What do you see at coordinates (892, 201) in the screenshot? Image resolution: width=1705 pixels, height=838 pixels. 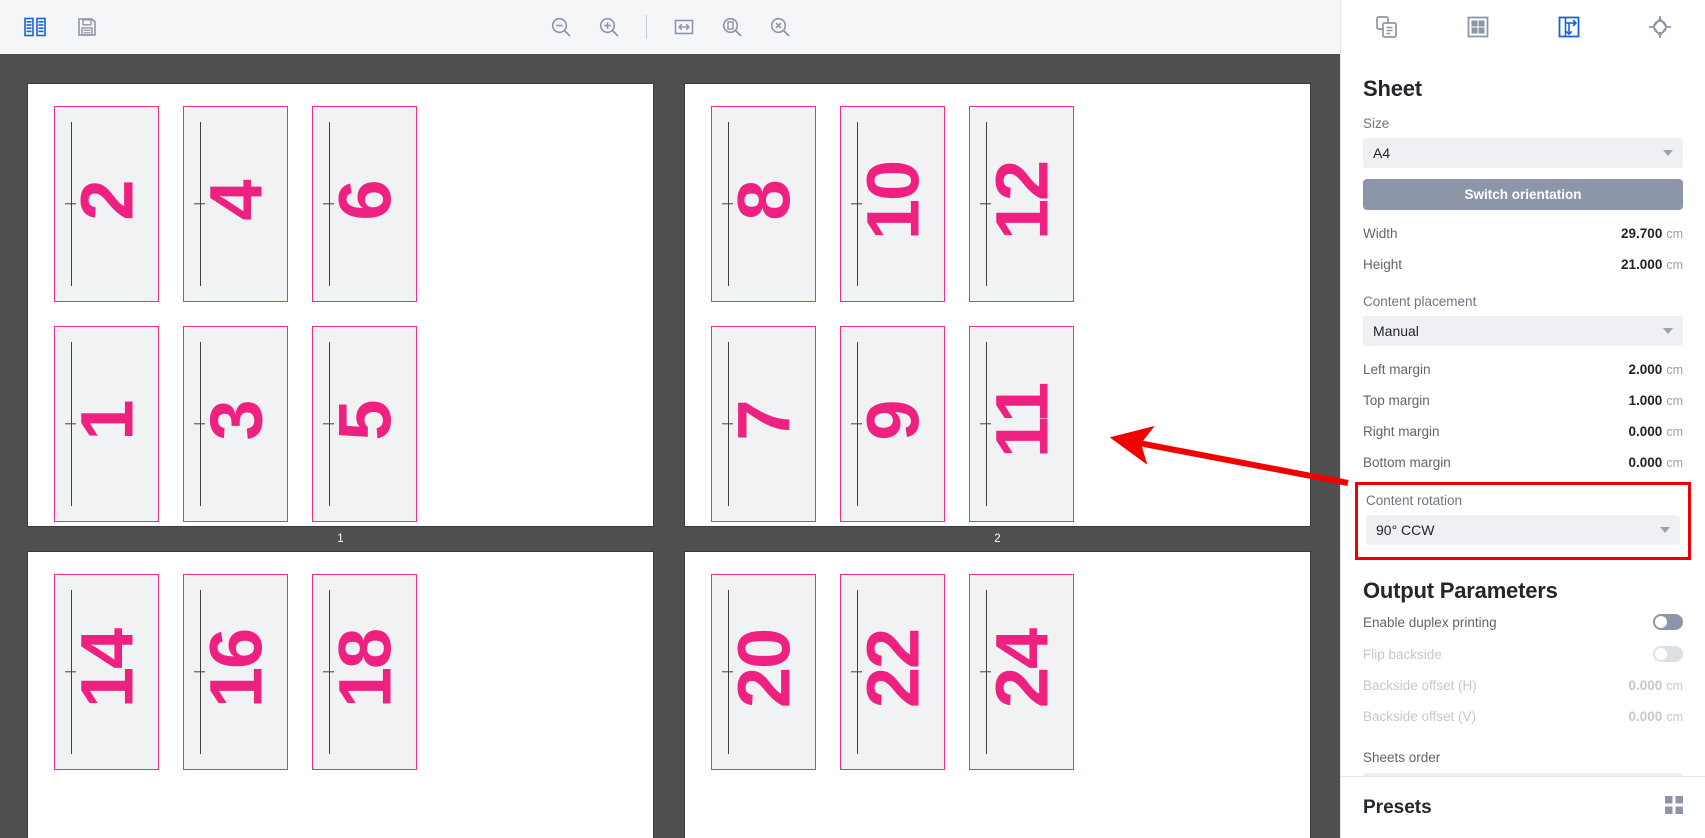 I see `card-number: 10` at bounding box center [892, 201].